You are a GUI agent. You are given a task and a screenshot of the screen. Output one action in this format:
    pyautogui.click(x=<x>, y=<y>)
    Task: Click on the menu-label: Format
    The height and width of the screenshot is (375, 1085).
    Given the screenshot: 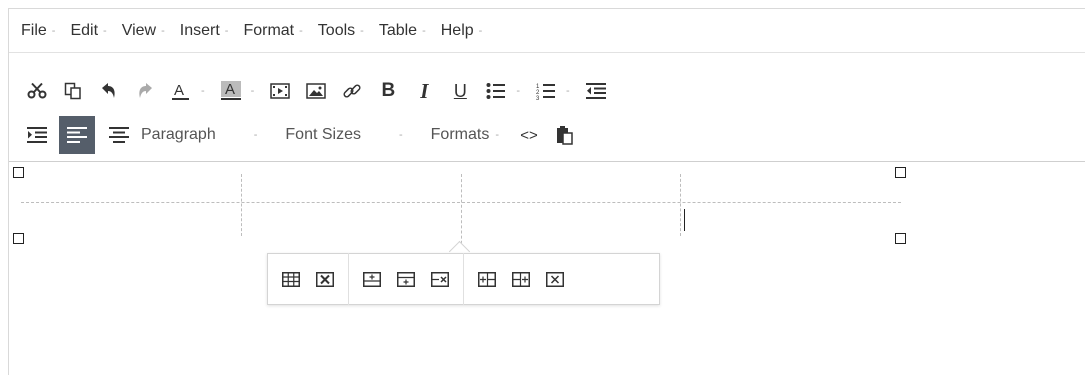 What is the action you would take?
    pyautogui.click(x=269, y=30)
    